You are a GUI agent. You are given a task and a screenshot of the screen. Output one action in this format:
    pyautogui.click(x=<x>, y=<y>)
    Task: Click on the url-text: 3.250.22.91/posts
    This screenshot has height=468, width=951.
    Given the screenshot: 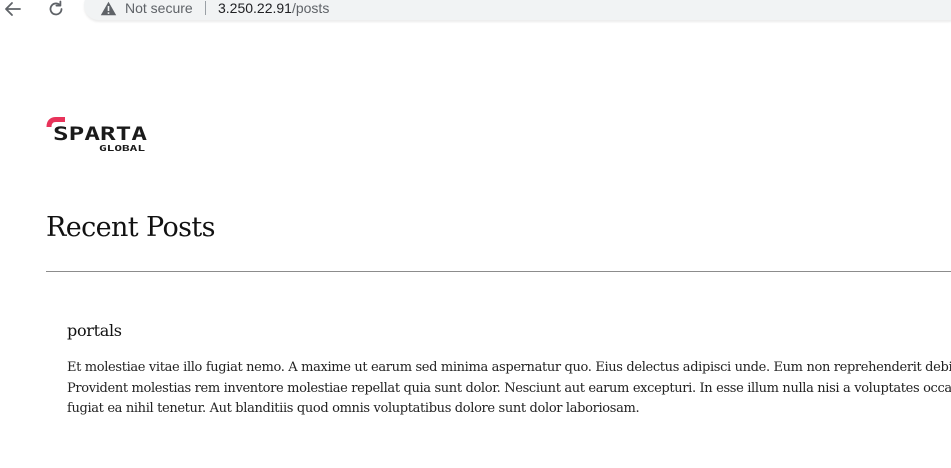 What is the action you would take?
    pyautogui.click(x=273, y=8)
    